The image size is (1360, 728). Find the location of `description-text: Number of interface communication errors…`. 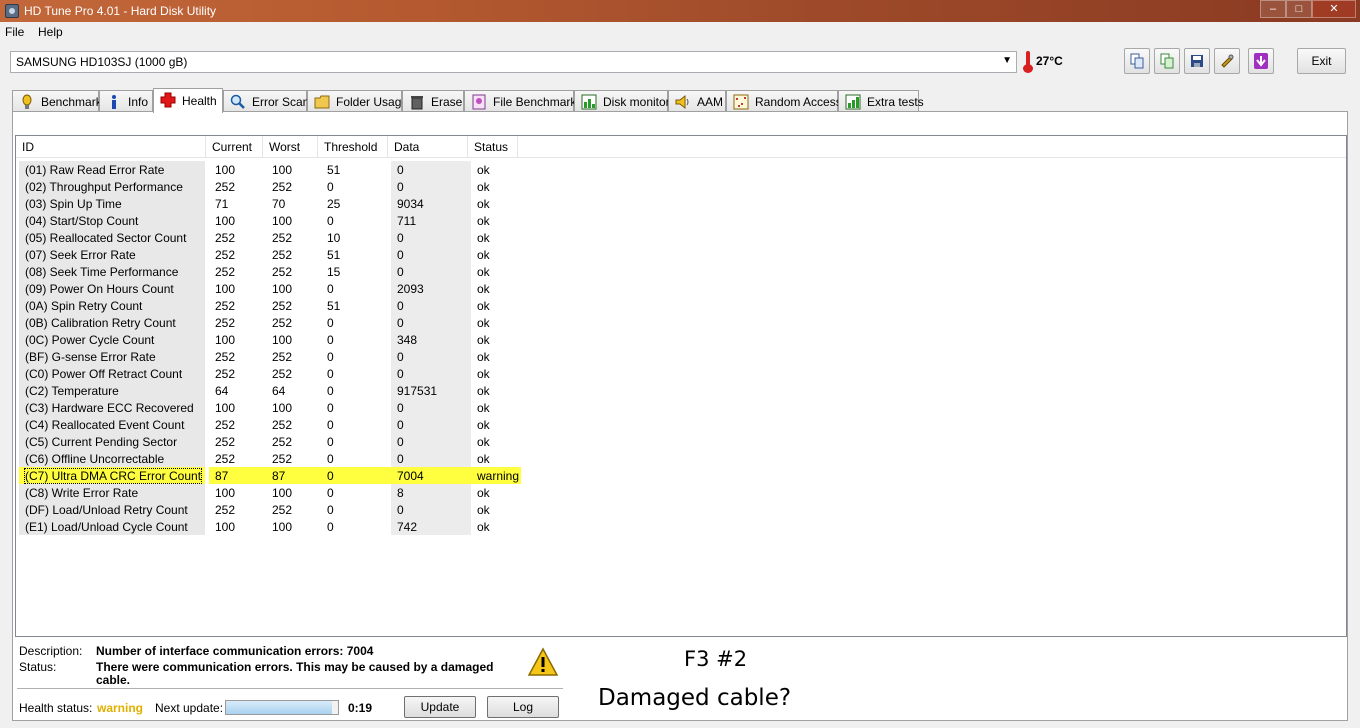

description-text: Number of interface communication errors… is located at coordinates (235, 651).